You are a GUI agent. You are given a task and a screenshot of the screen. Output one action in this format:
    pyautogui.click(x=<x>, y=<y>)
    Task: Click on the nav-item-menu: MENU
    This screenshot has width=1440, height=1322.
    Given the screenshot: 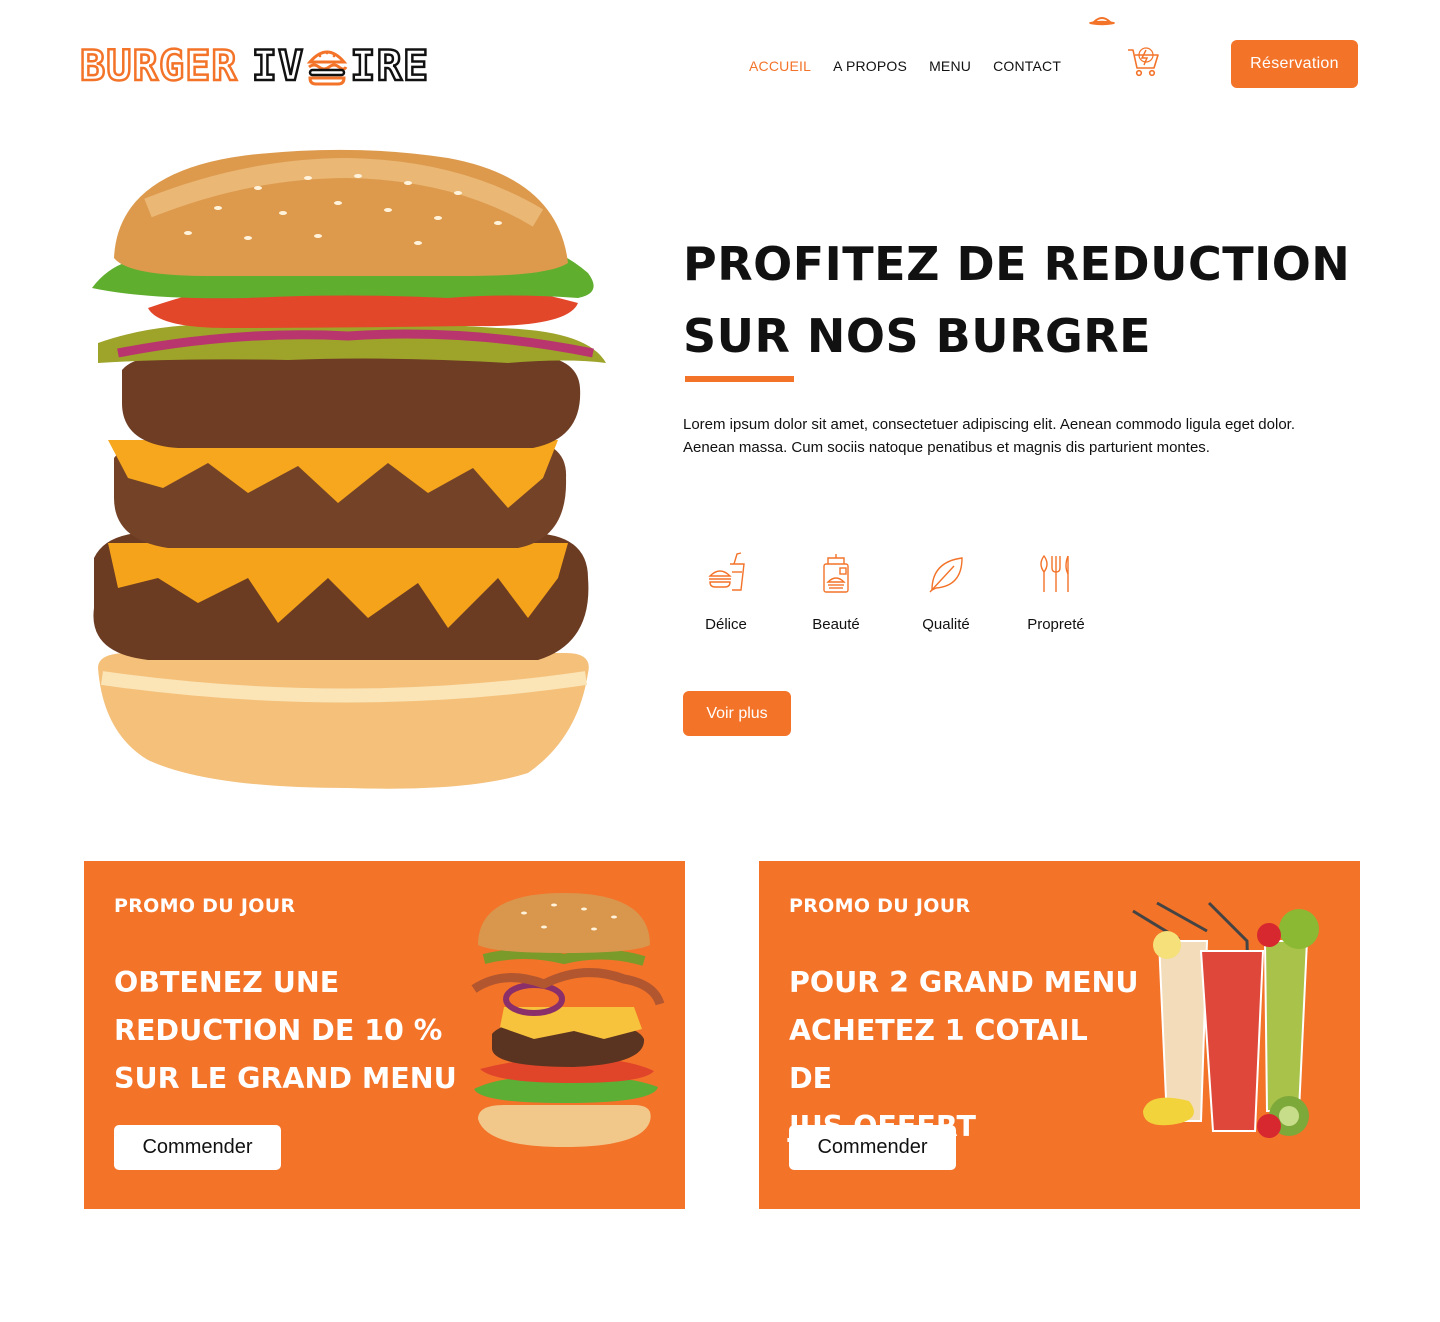 What is the action you would take?
    pyautogui.click(x=950, y=66)
    